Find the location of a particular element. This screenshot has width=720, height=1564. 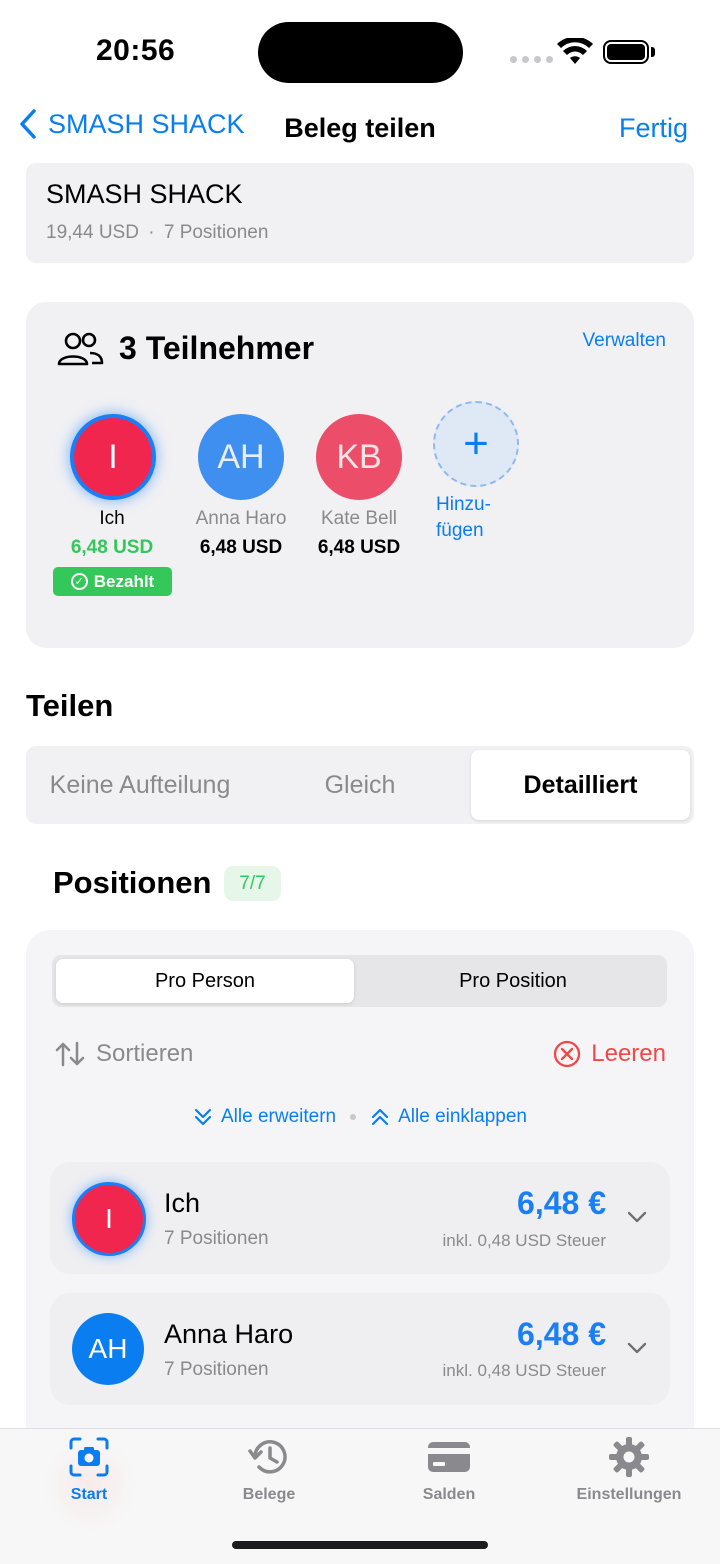

page-title: Beleg teilen is located at coordinates (360, 128).